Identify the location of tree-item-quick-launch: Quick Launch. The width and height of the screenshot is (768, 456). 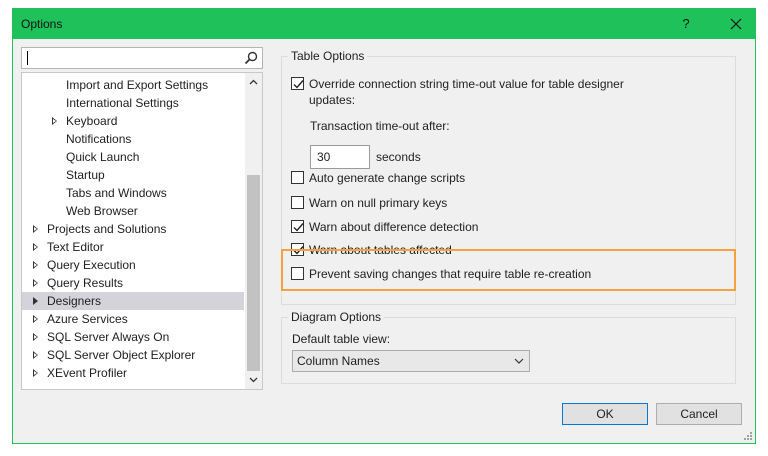
(133, 157).